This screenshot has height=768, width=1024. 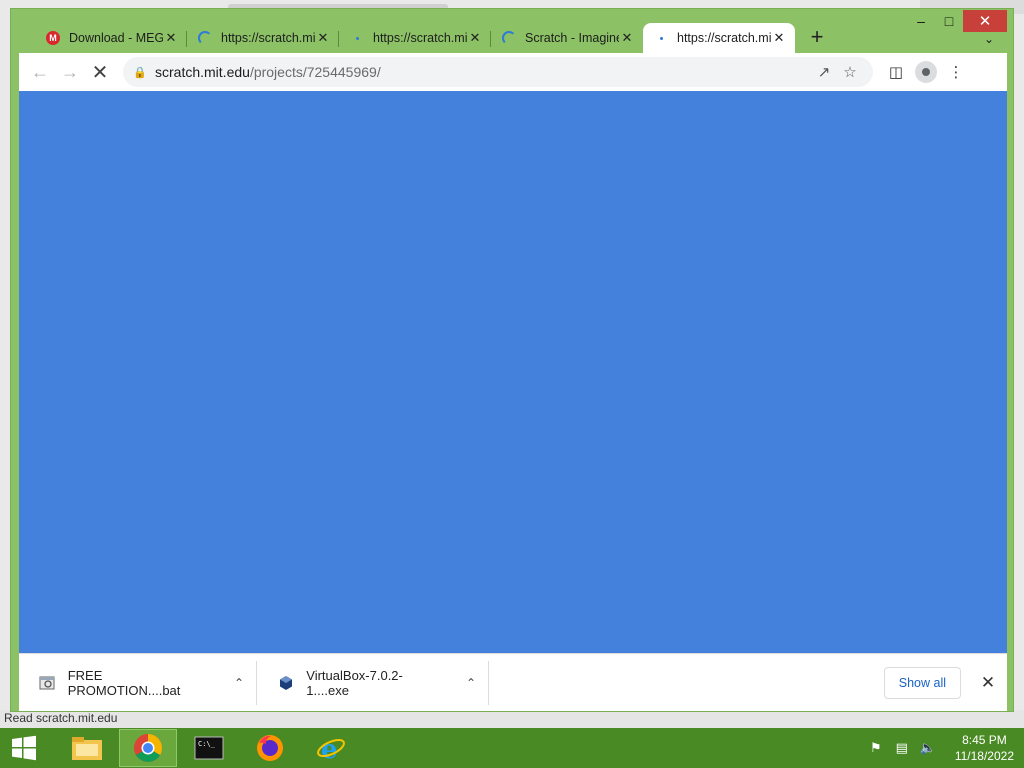 I want to click on download-item: VirtualBox-7.0.2-1....exe ⌃, so click(x=373, y=682).